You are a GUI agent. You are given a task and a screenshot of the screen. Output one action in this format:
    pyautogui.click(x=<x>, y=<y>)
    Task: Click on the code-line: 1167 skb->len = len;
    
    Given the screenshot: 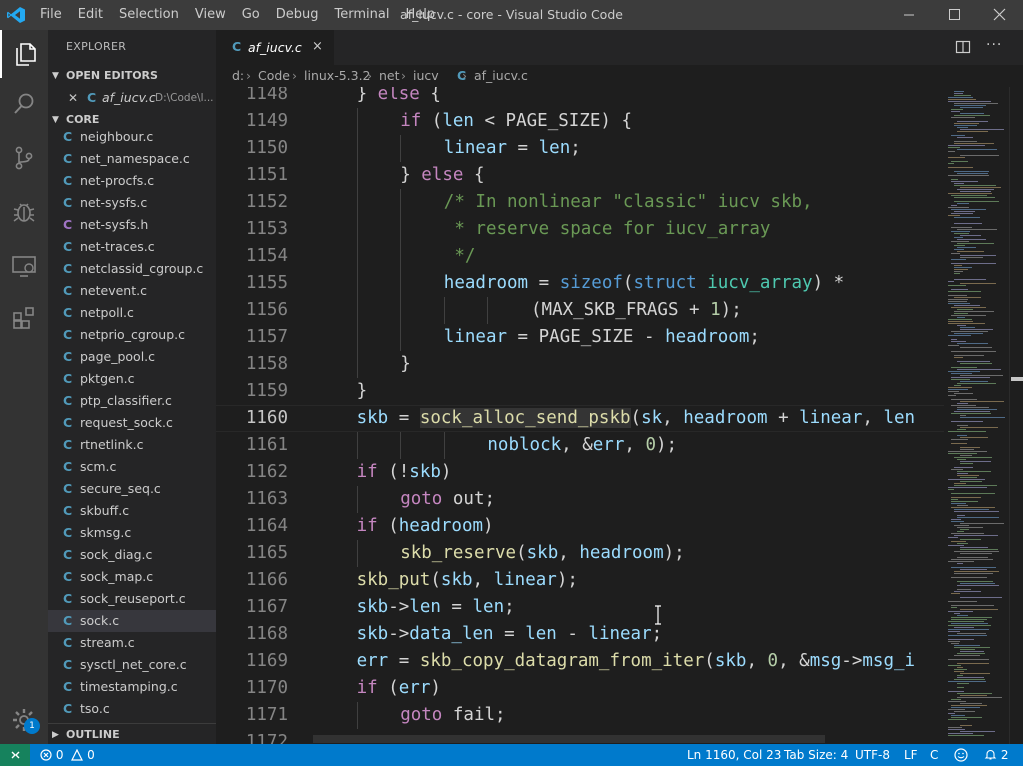 What is the action you would take?
    pyautogui.click(x=580, y=607)
    